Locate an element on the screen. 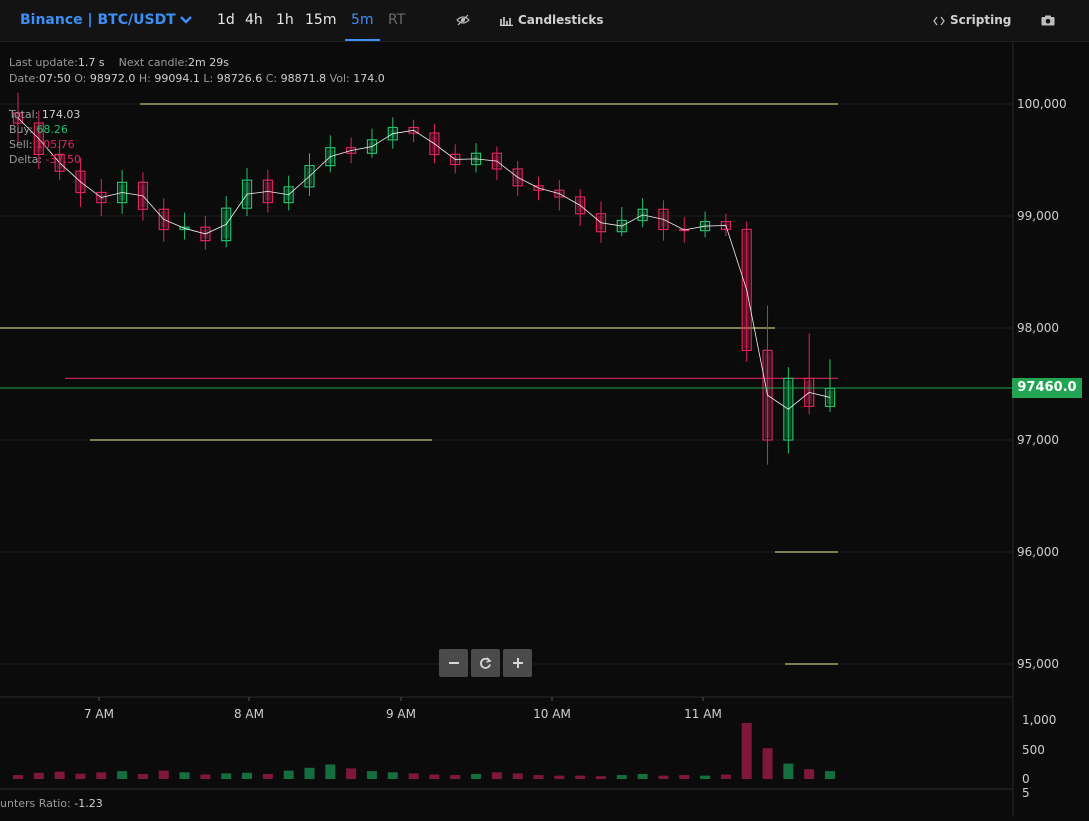 The image size is (1089, 821). zoom-out-button is located at coordinates (453, 663).